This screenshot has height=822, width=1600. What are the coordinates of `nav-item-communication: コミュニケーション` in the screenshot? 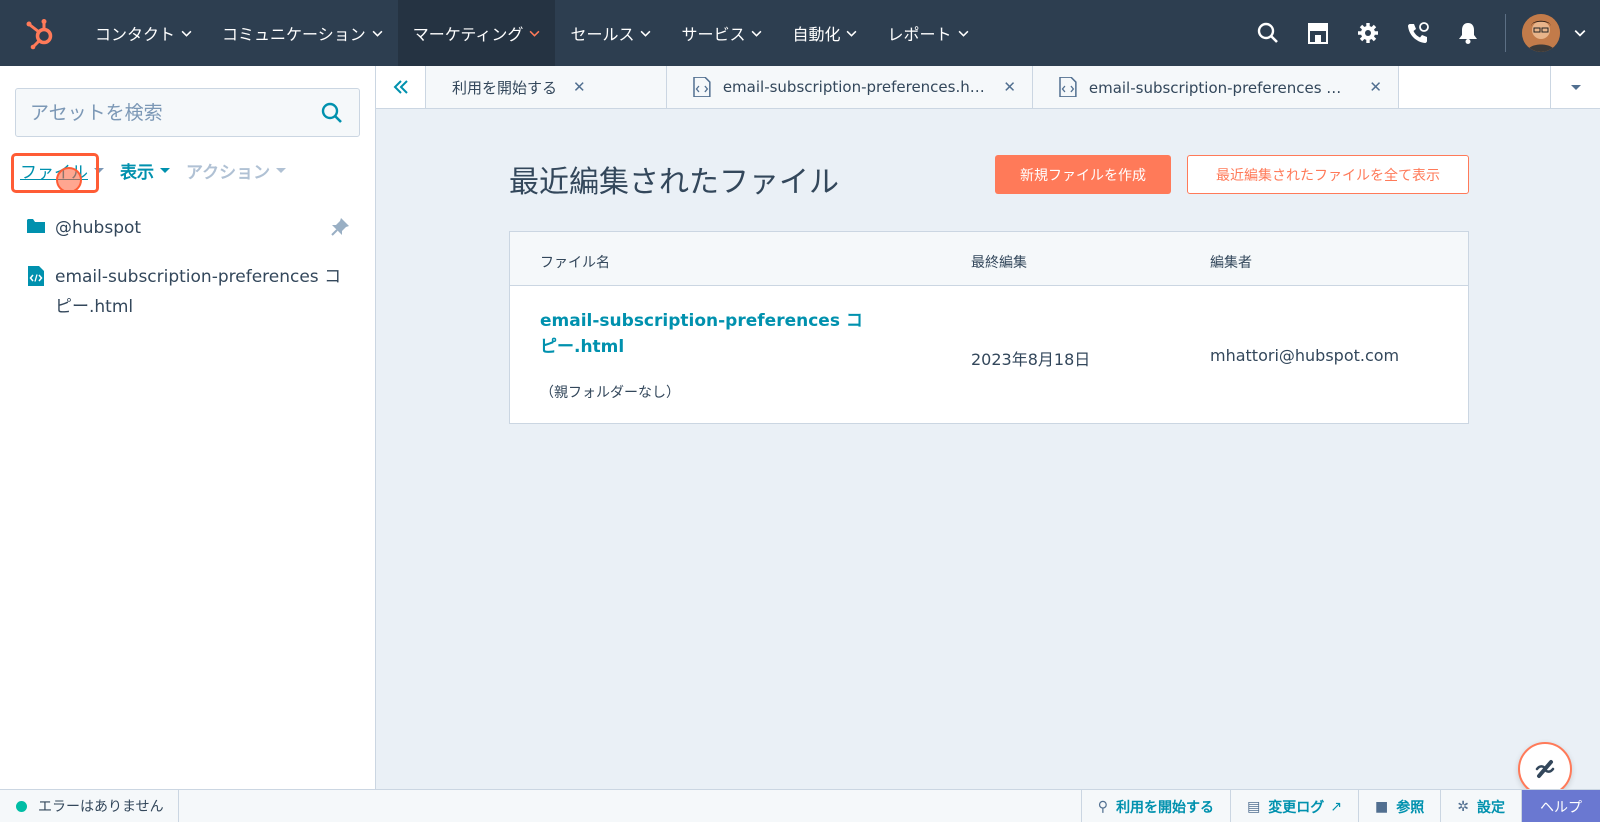 It's located at (302, 33).